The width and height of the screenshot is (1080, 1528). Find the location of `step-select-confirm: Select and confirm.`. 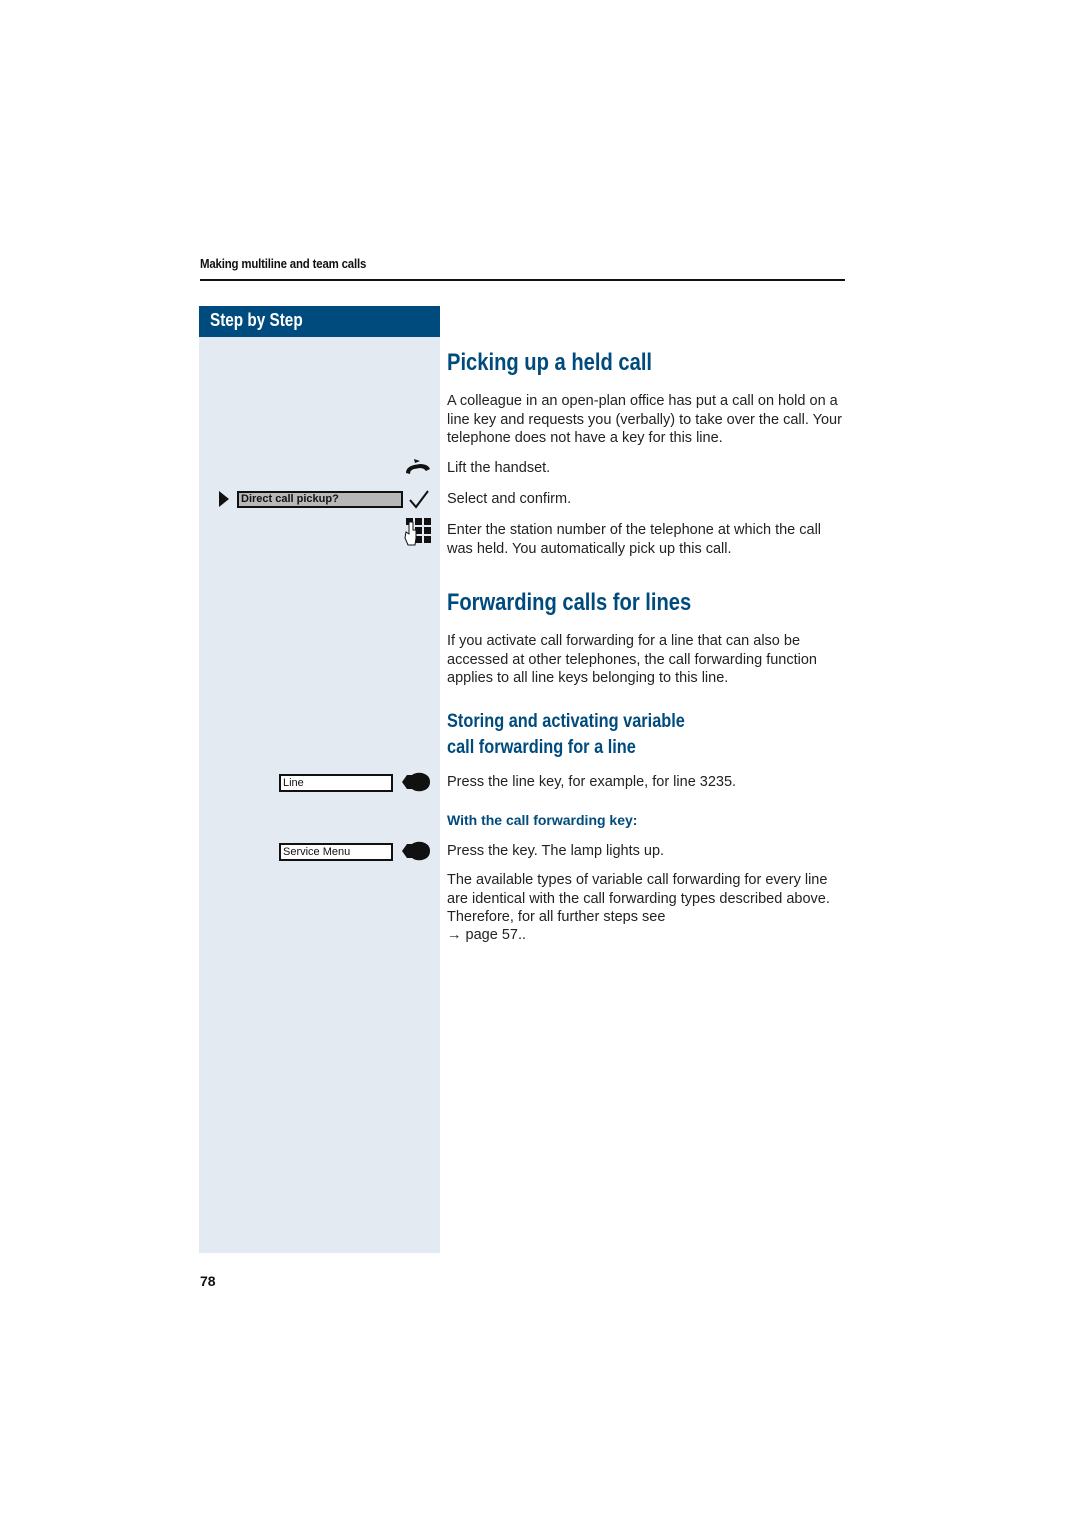

step-select-confirm: Select and confirm. is located at coordinates (509, 499).